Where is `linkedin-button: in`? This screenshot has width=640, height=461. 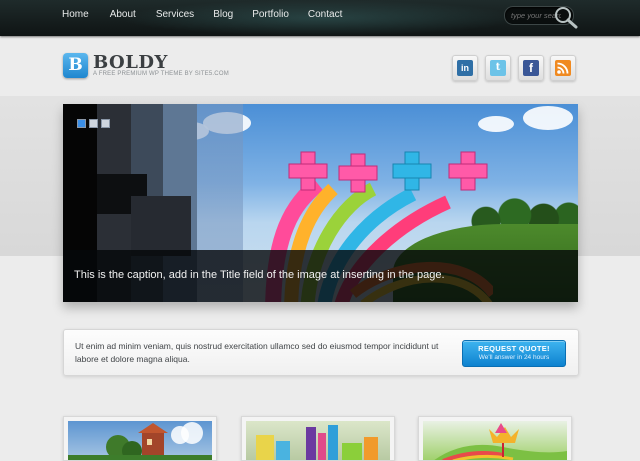 linkedin-button: in is located at coordinates (465, 68).